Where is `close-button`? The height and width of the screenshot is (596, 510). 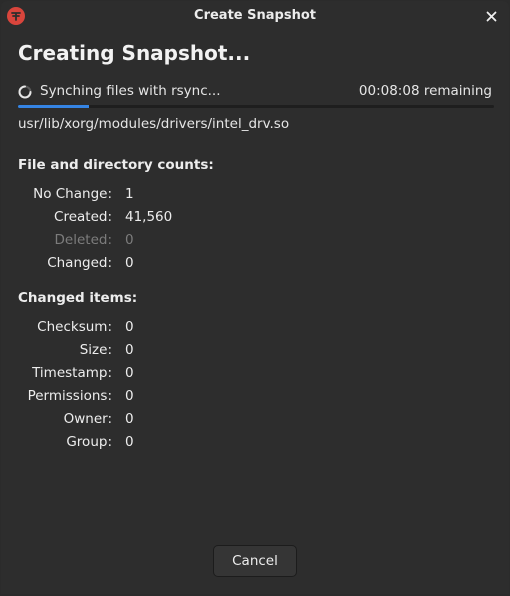 close-button is located at coordinates (491, 16).